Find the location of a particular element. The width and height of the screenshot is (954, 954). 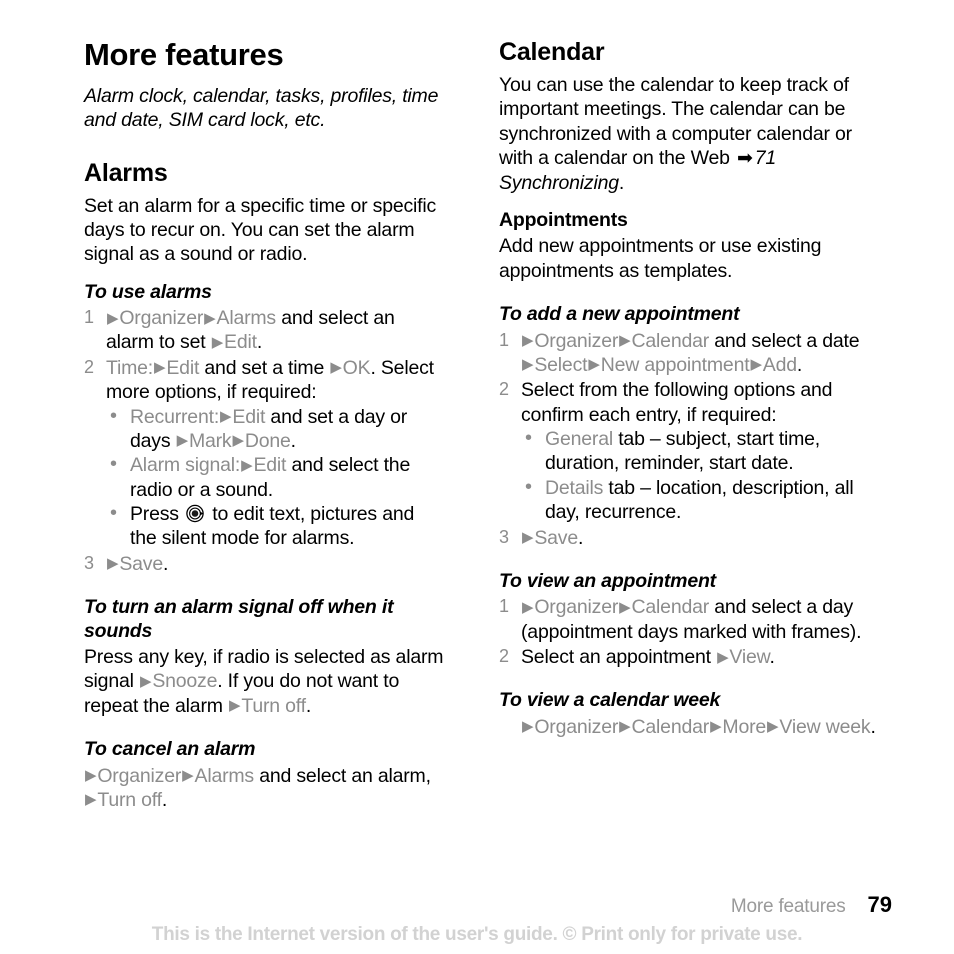

menu-path-label: Recurrent: is located at coordinates (175, 416).